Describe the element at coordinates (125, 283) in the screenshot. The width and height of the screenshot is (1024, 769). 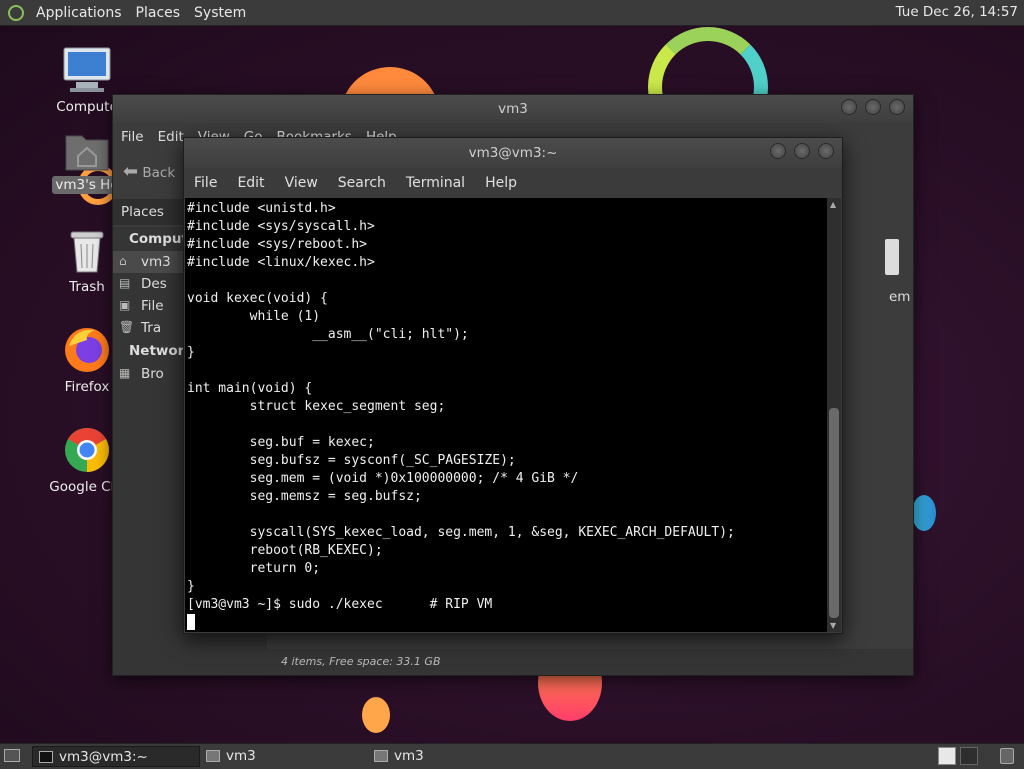
I see `folder-icon: ▤` at that location.